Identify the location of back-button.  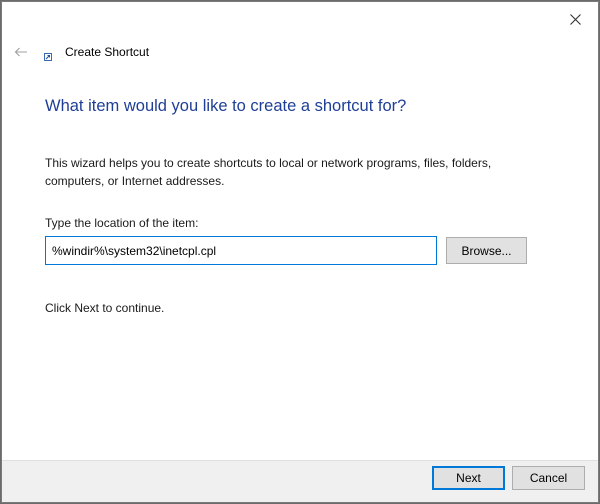
(21, 52).